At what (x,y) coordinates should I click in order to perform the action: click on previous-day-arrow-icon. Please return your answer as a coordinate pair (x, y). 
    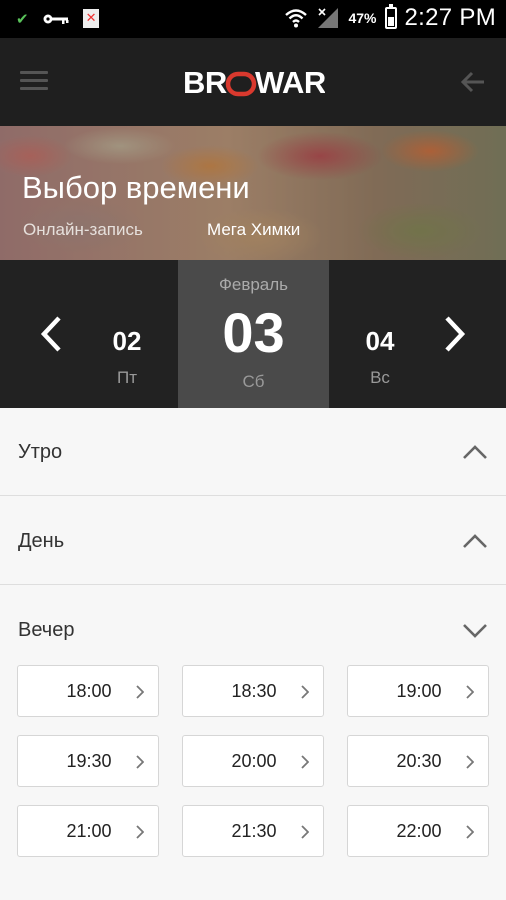
    Looking at the image, I should click on (52, 334).